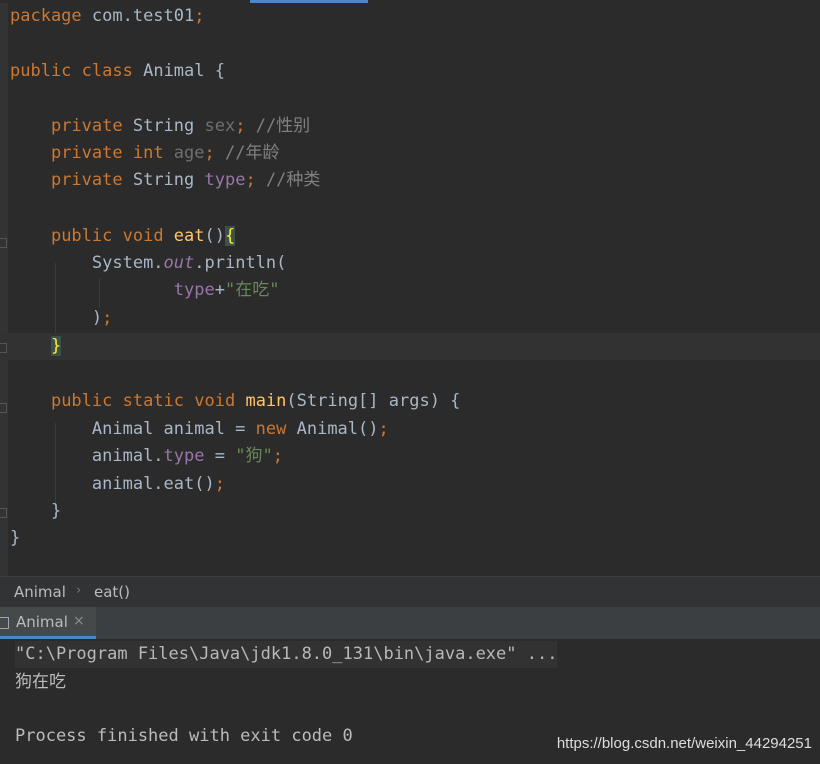 Image resolution: width=820 pixels, height=764 pixels. What do you see at coordinates (226, 290) in the screenshot?
I see `code-line-11: type+"在吃"` at bounding box center [226, 290].